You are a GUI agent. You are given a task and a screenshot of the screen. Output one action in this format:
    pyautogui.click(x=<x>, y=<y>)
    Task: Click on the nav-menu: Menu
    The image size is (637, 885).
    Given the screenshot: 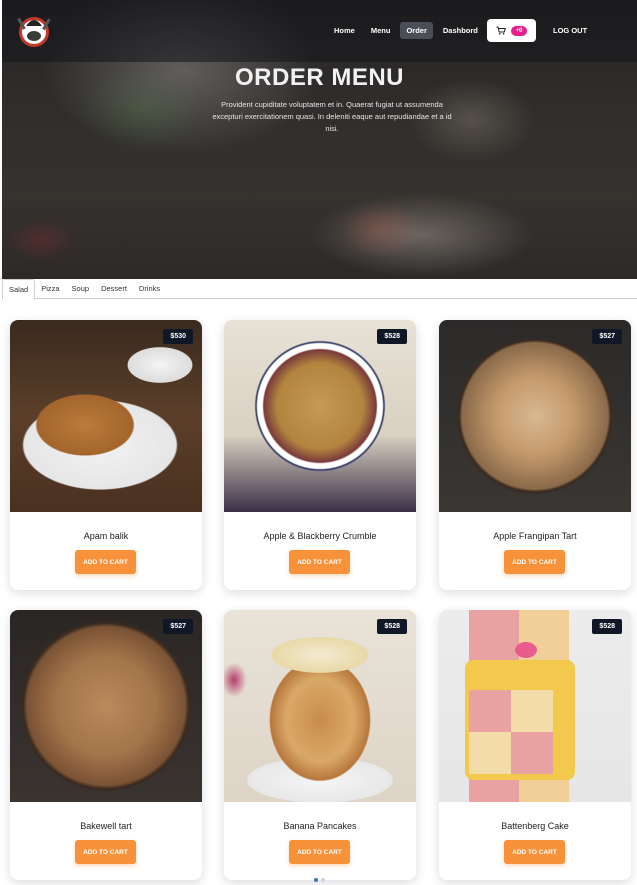 What is the action you would take?
    pyautogui.click(x=381, y=30)
    